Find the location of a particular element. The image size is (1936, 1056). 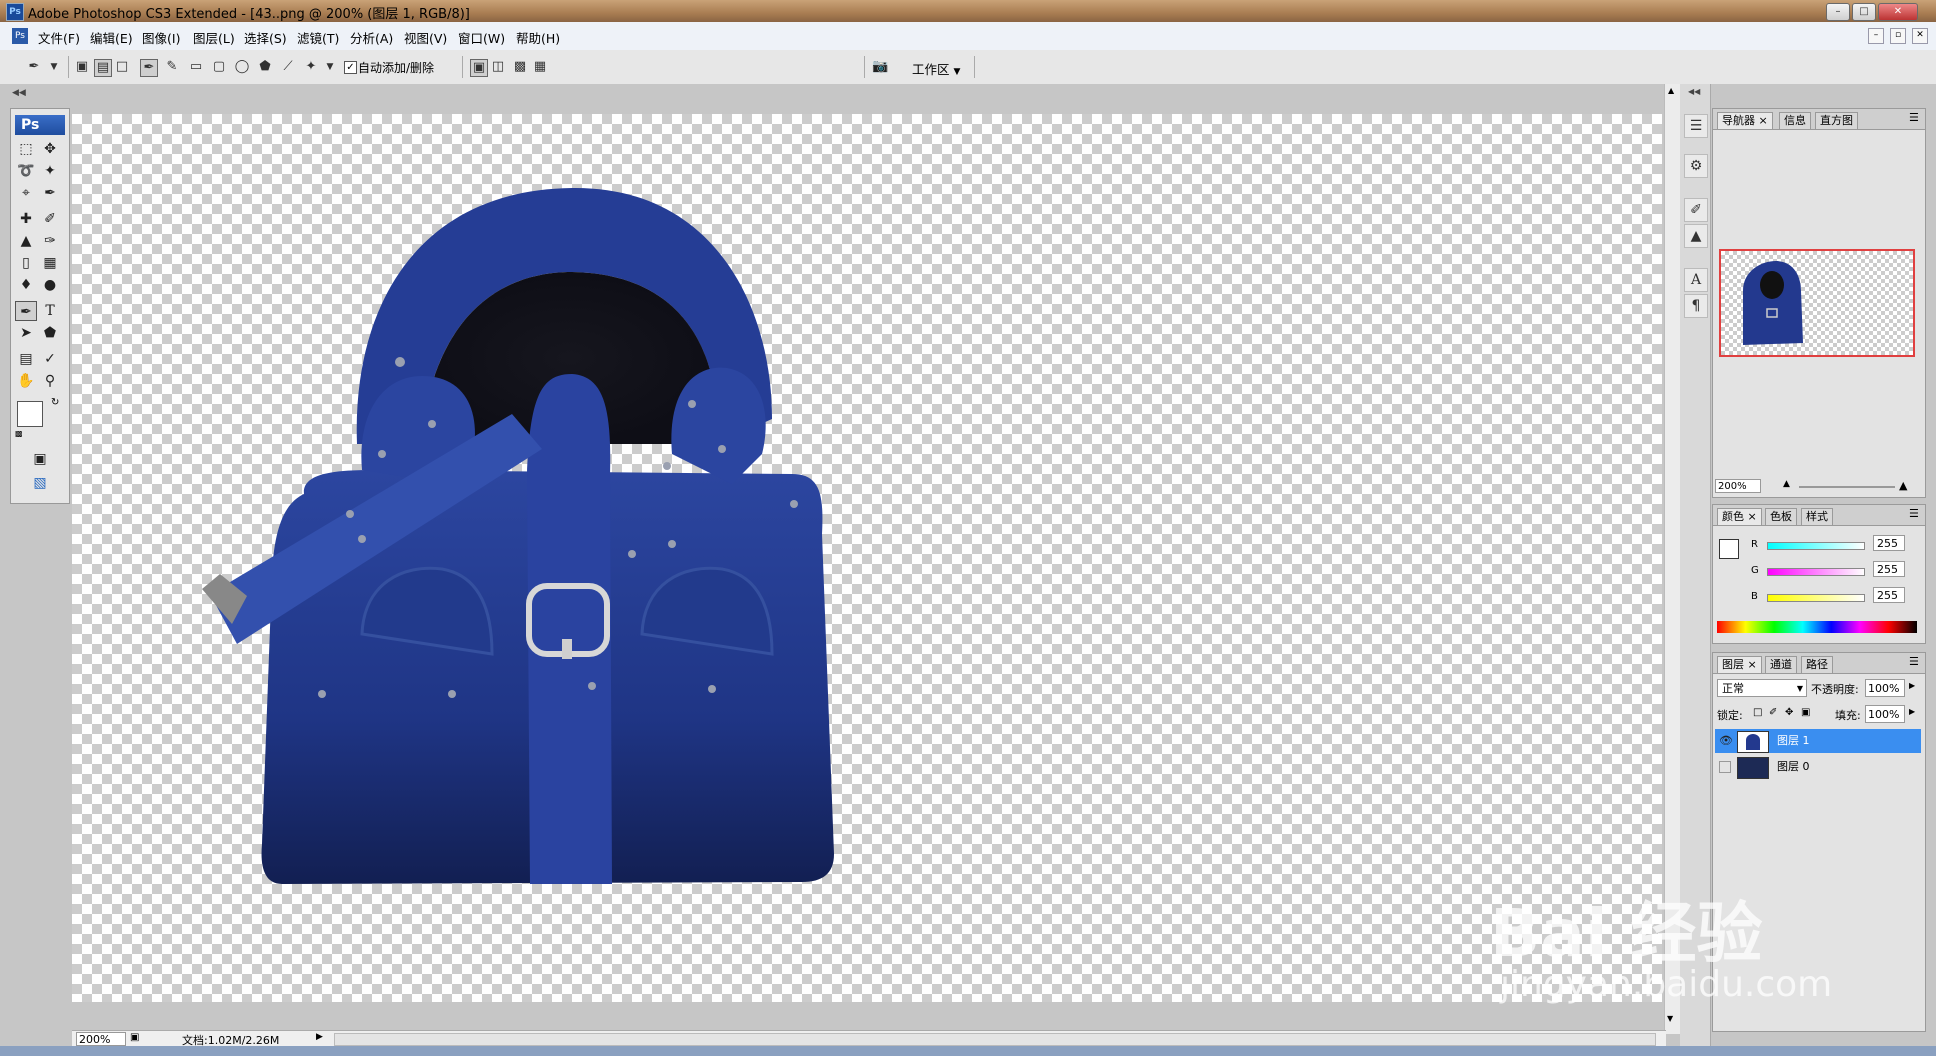

preset-dropdown-arrow-icon: ▼ is located at coordinates (54, 67).